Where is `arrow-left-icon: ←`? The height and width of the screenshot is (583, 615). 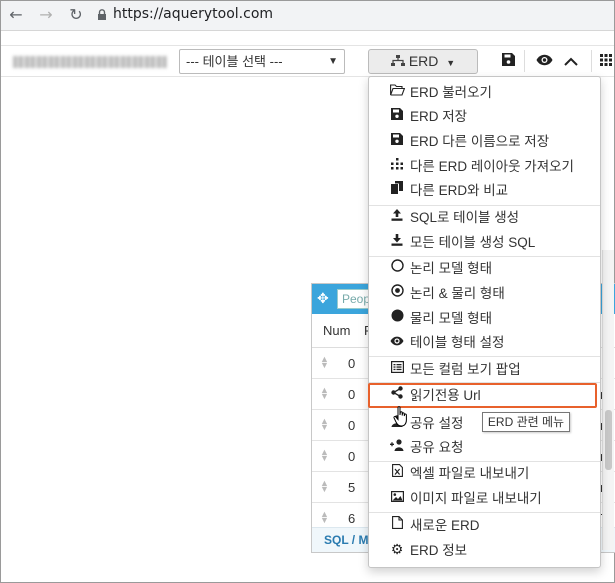
arrow-left-icon: ← is located at coordinates (16, 15).